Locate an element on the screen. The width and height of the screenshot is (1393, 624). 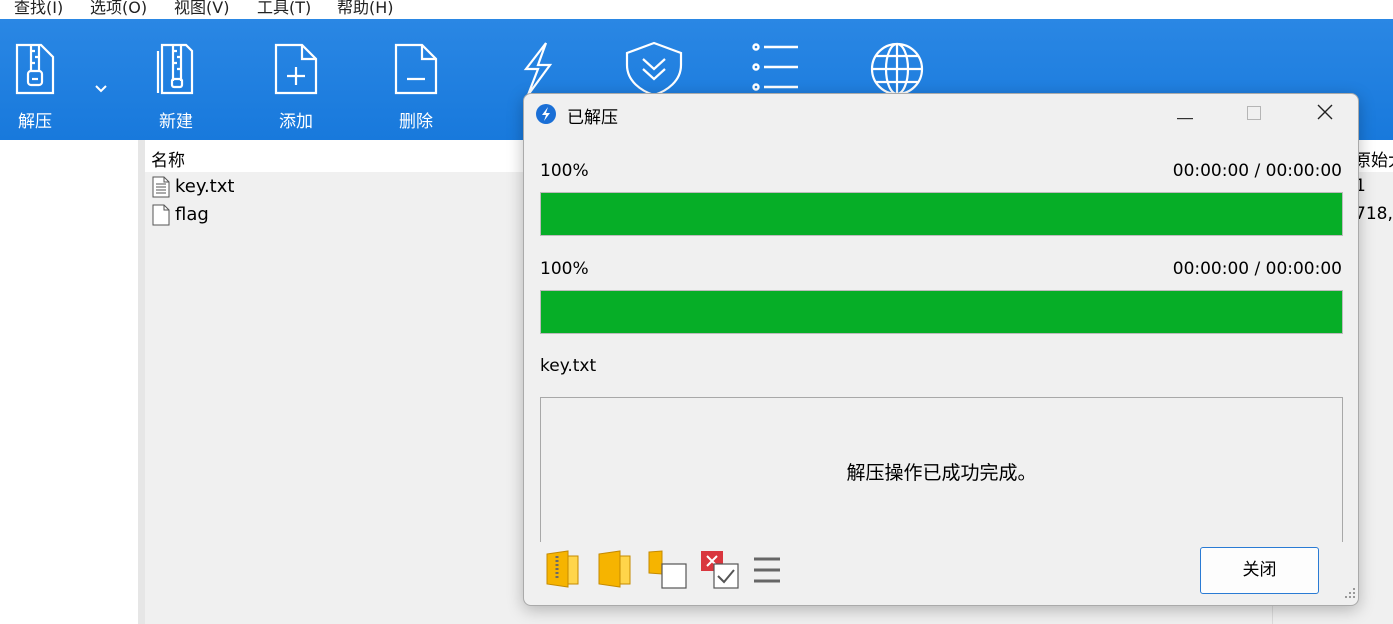
delete-button: 删除 is located at coordinates (416, 79).